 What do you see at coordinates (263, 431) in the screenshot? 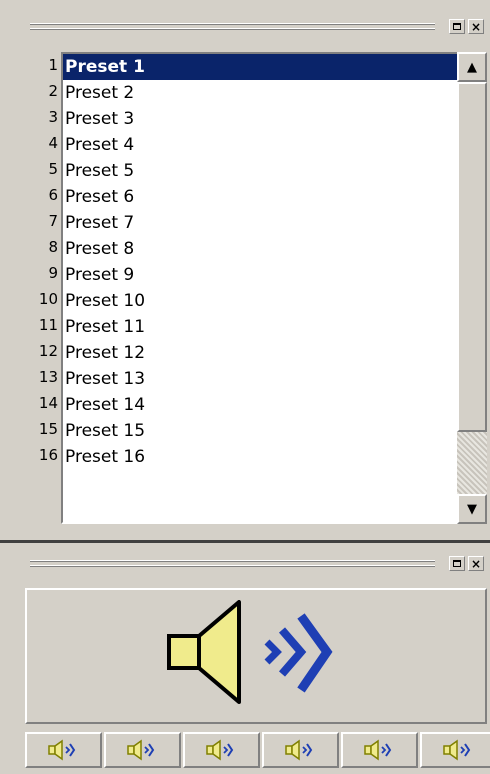
I see `preset-list-item: Preset 15` at bounding box center [263, 431].